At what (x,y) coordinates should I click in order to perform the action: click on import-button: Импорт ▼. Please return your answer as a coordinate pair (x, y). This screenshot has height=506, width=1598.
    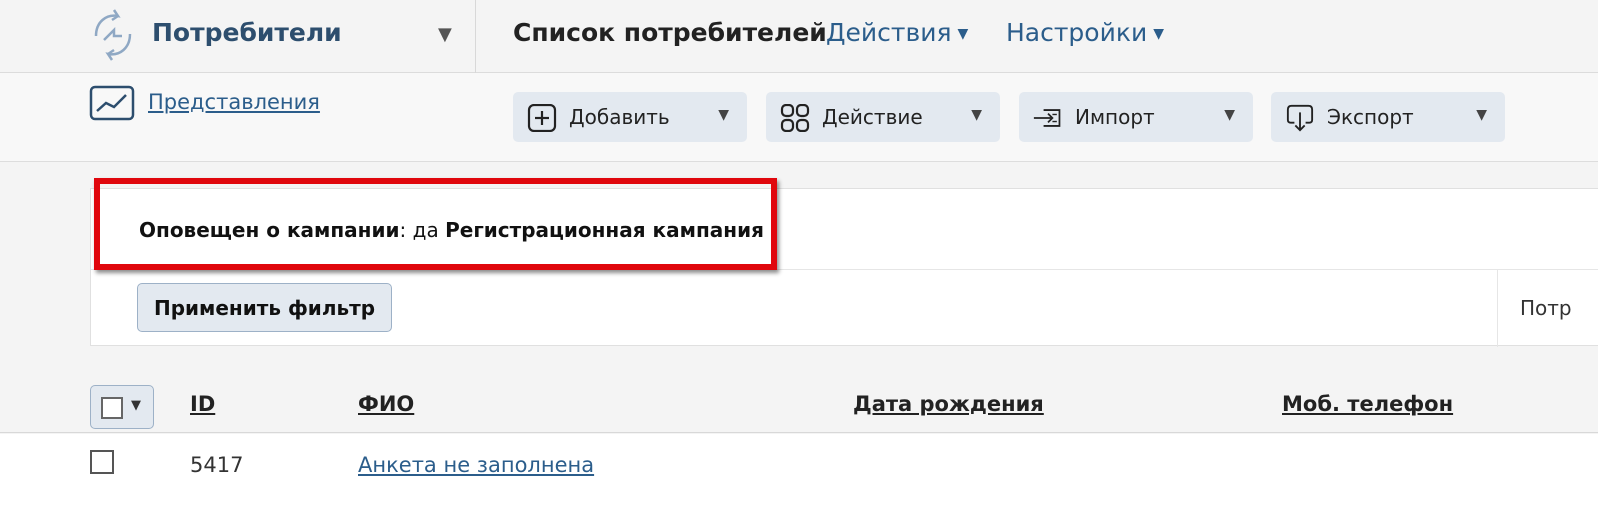
    Looking at the image, I should click on (1136, 117).